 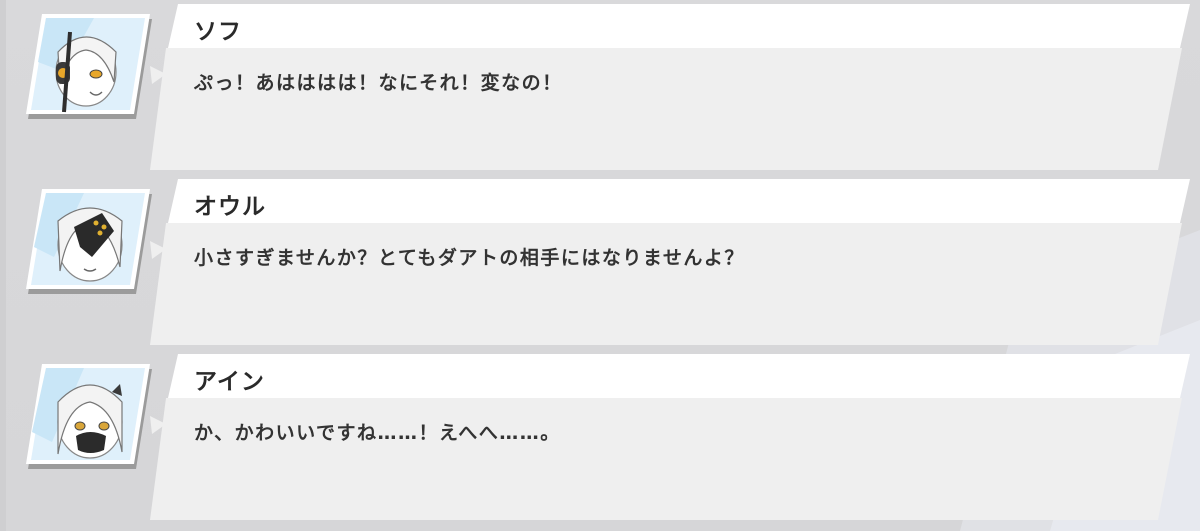 What do you see at coordinates (469, 258) in the screenshot?
I see `dialogue-text: 小さすぎませんか？とてもダアトの相手にはなりませんよ？` at bounding box center [469, 258].